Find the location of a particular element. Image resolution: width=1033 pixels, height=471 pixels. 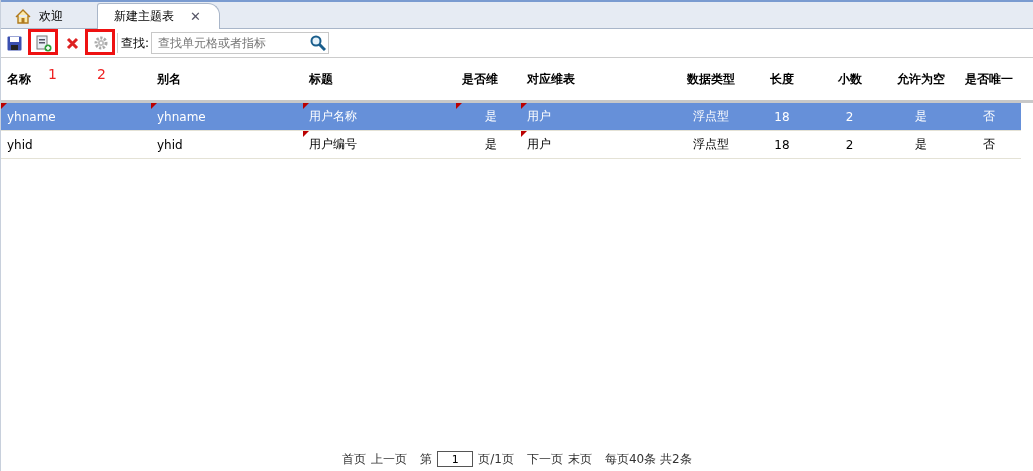

first-page-link: 首页 is located at coordinates (354, 459).